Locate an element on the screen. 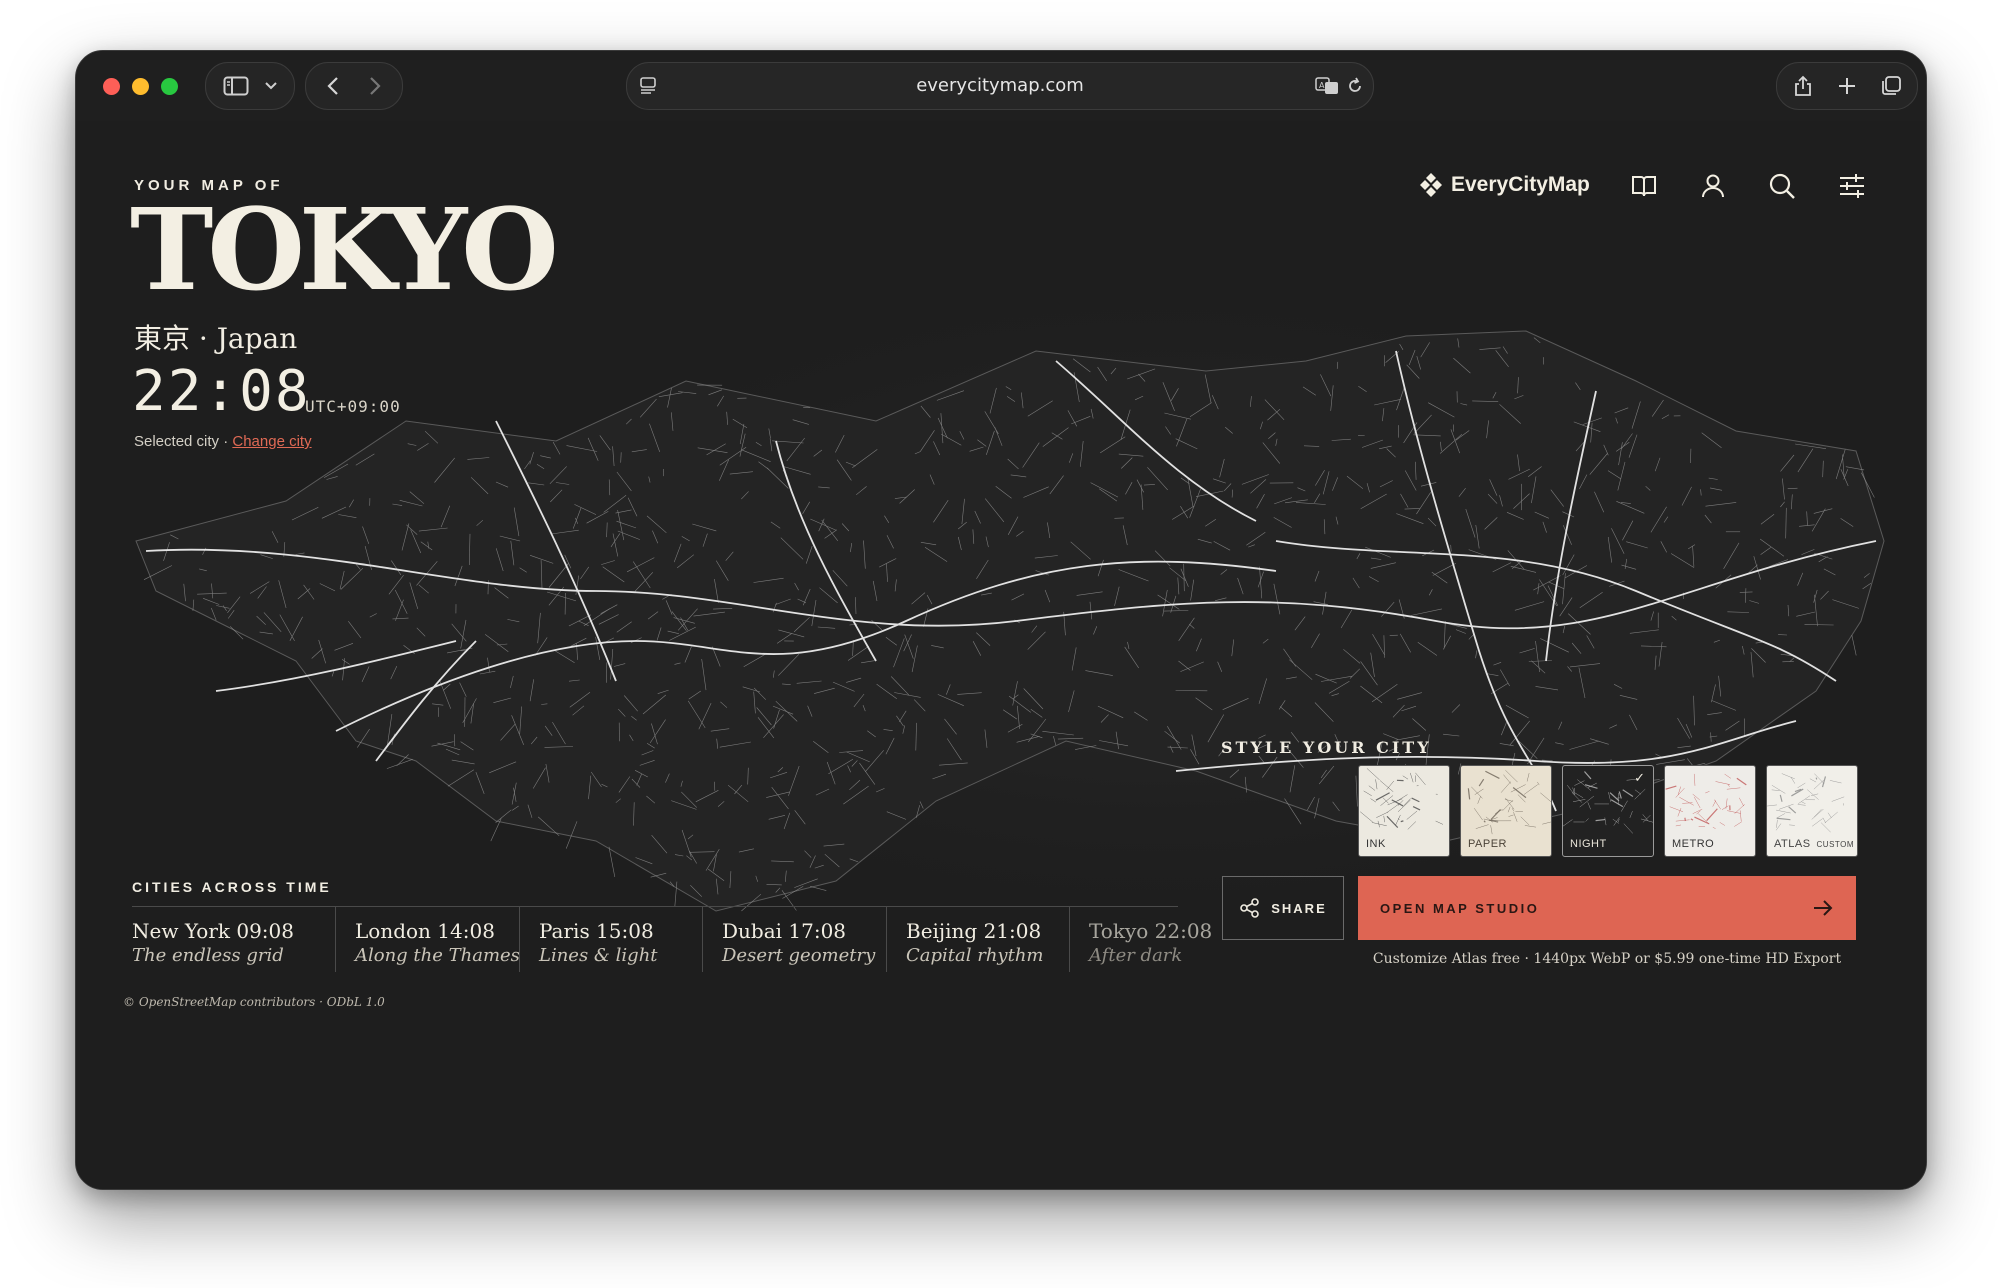  back-button is located at coordinates (333, 86).